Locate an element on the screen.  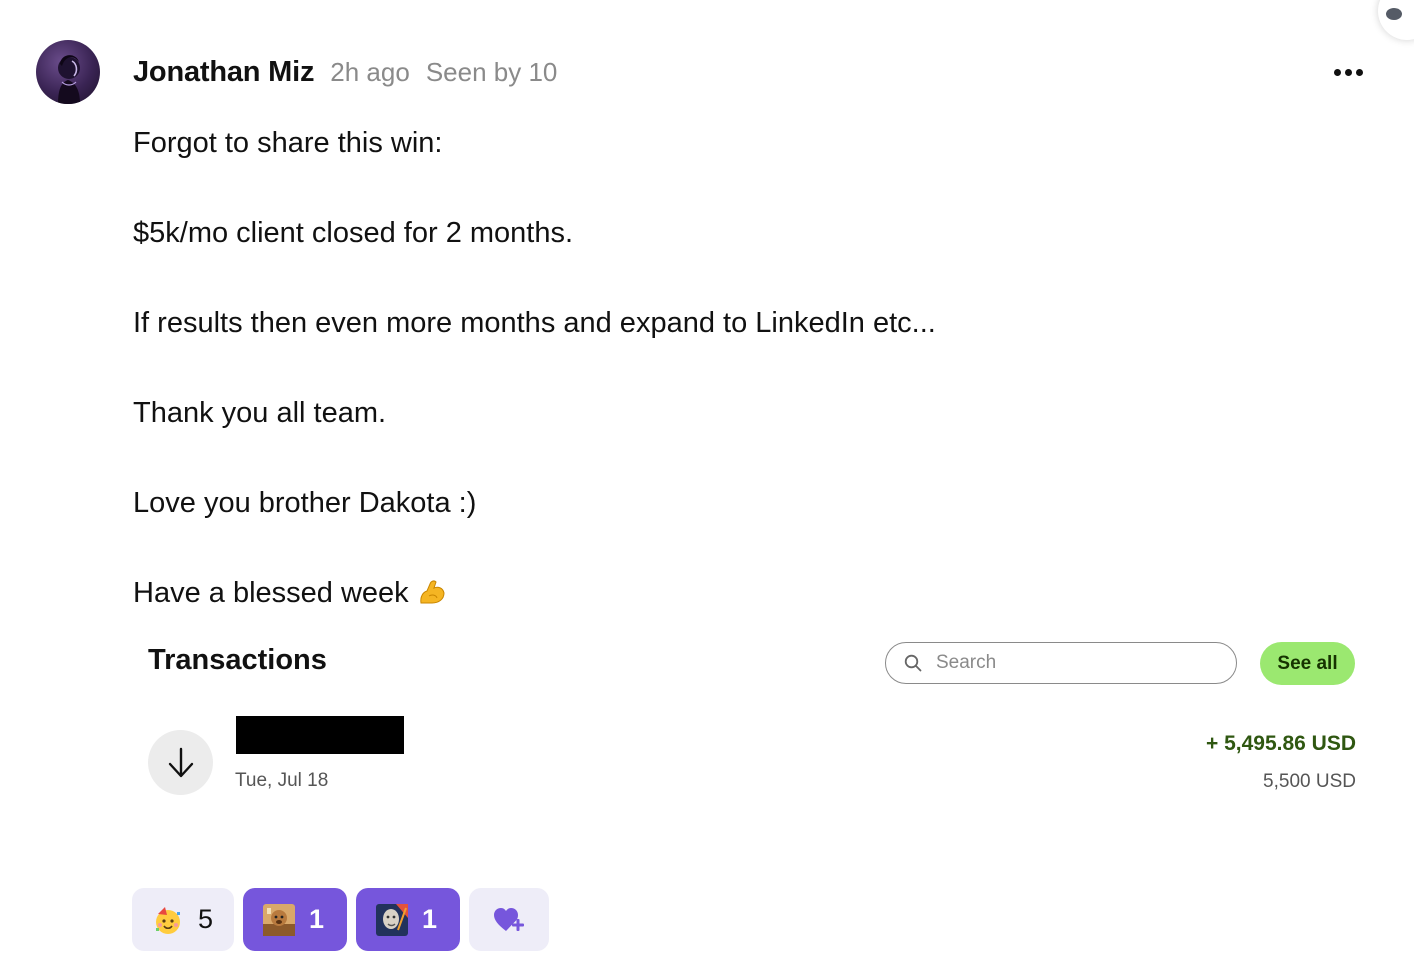
more-options-button is located at coordinates (1348, 72).